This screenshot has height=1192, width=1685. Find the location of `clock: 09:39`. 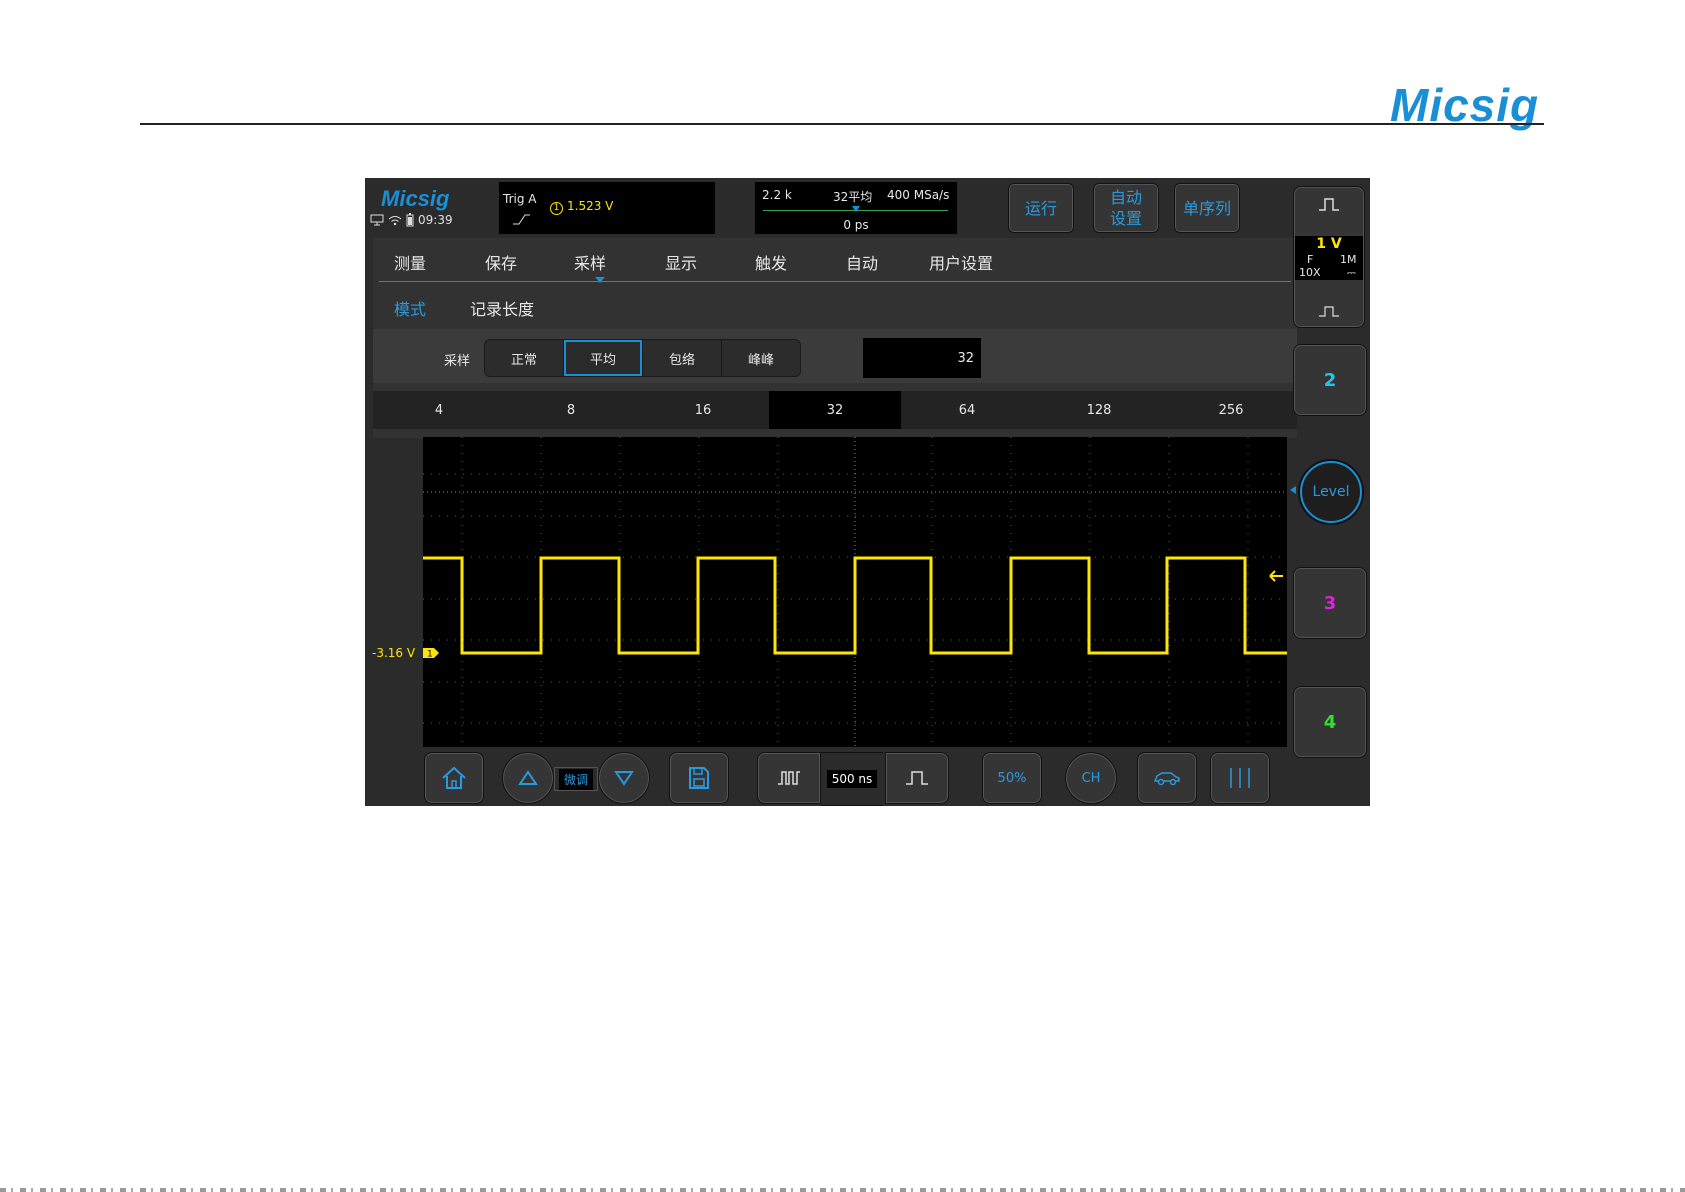

clock: 09:39 is located at coordinates (435, 220).